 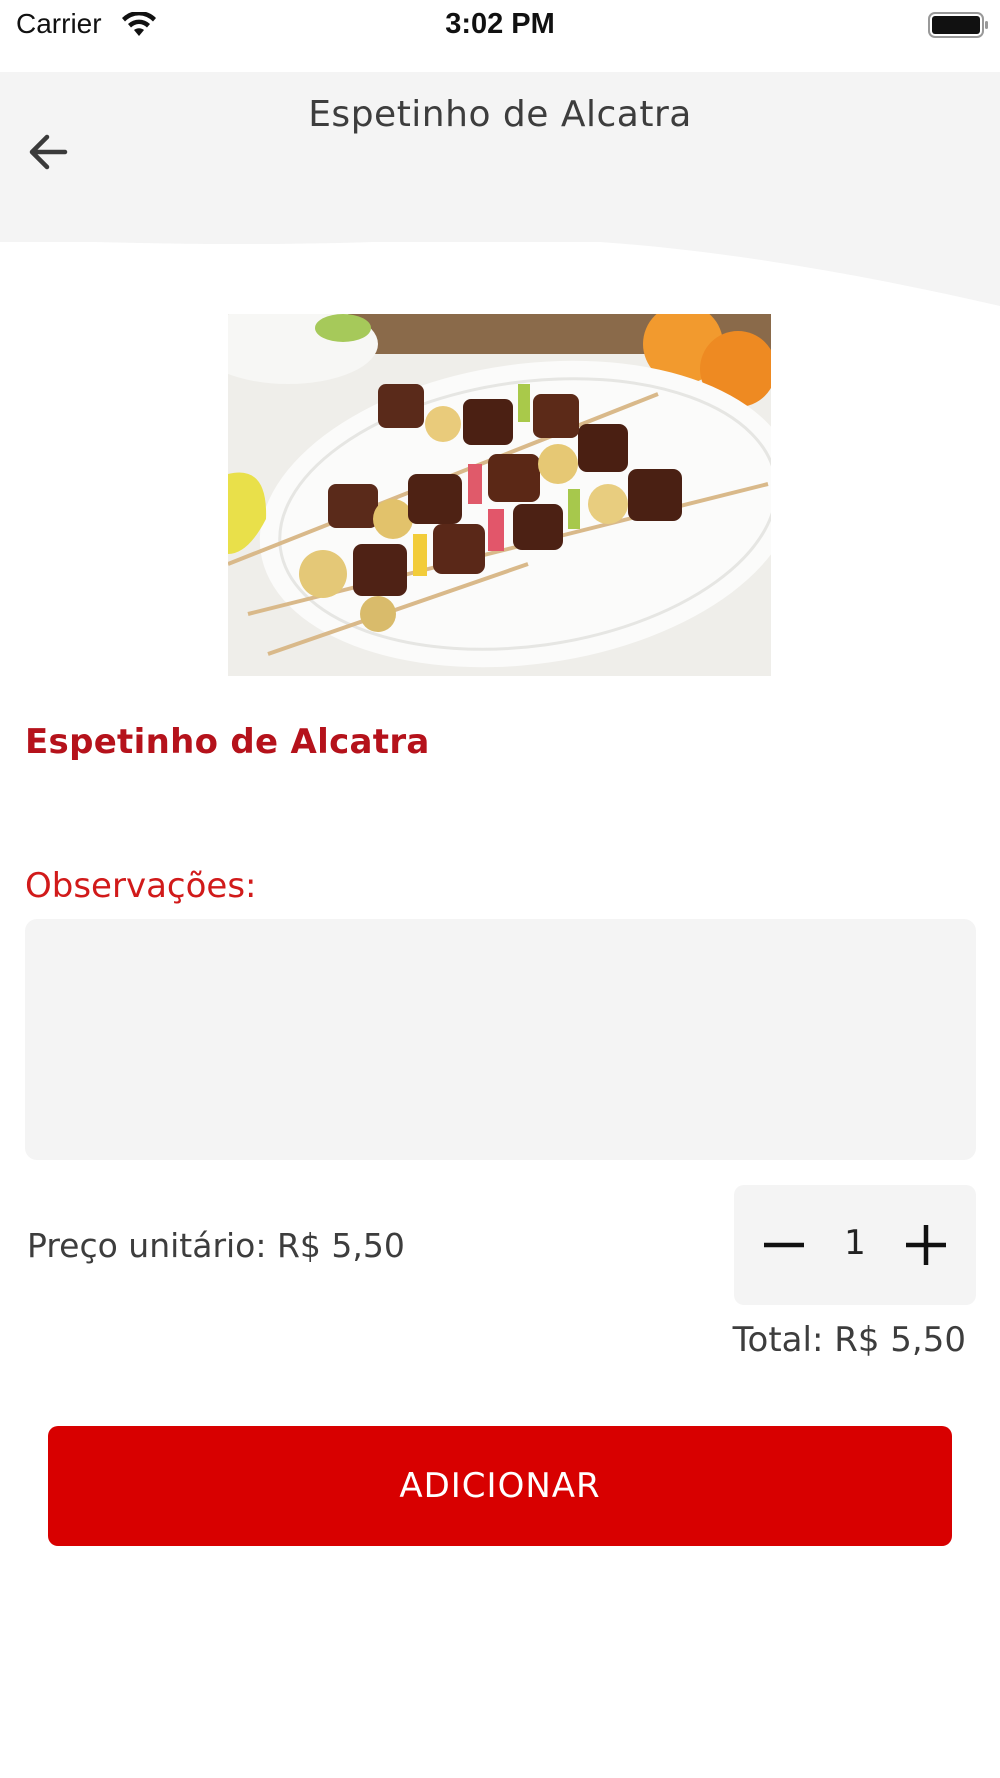 I want to click on decrease-quantity-button, so click(x=784, y=1245).